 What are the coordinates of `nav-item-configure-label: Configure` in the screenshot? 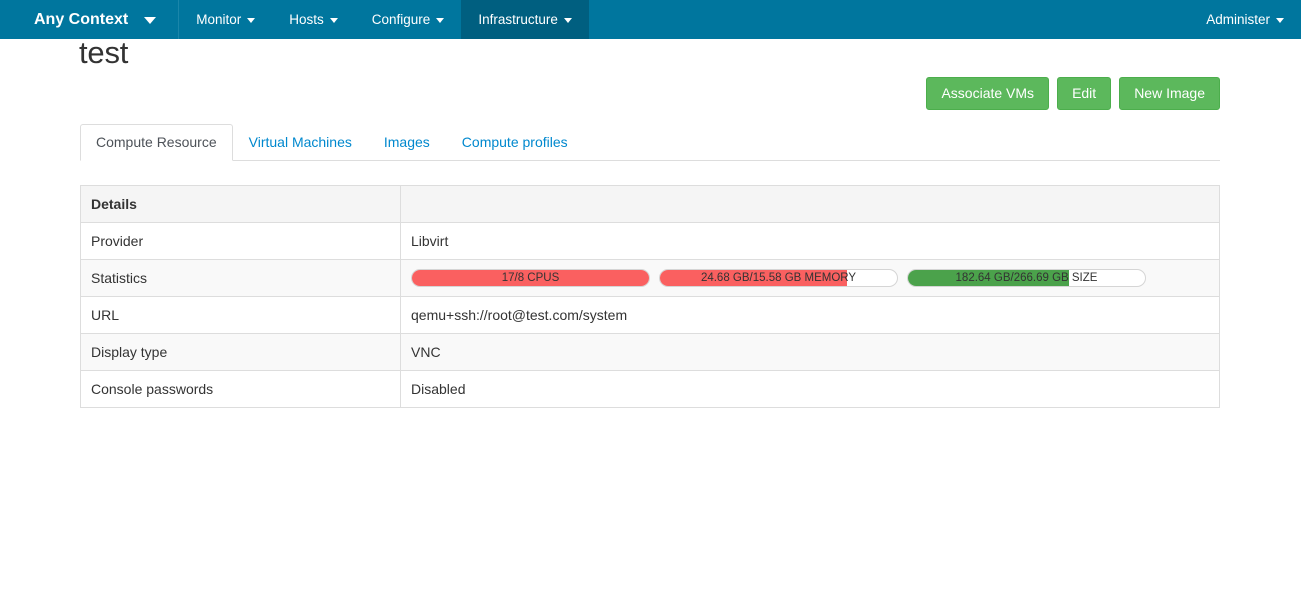 It's located at (401, 19).